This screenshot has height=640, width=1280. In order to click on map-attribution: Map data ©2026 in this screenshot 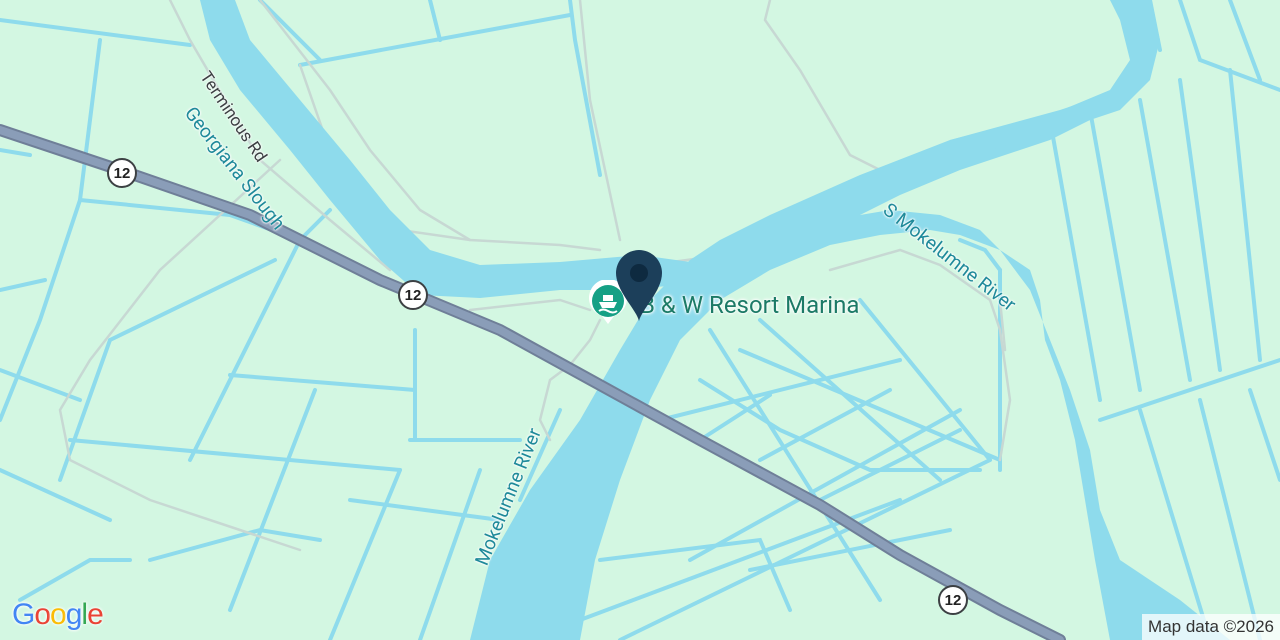, I will do `click(1211, 627)`.